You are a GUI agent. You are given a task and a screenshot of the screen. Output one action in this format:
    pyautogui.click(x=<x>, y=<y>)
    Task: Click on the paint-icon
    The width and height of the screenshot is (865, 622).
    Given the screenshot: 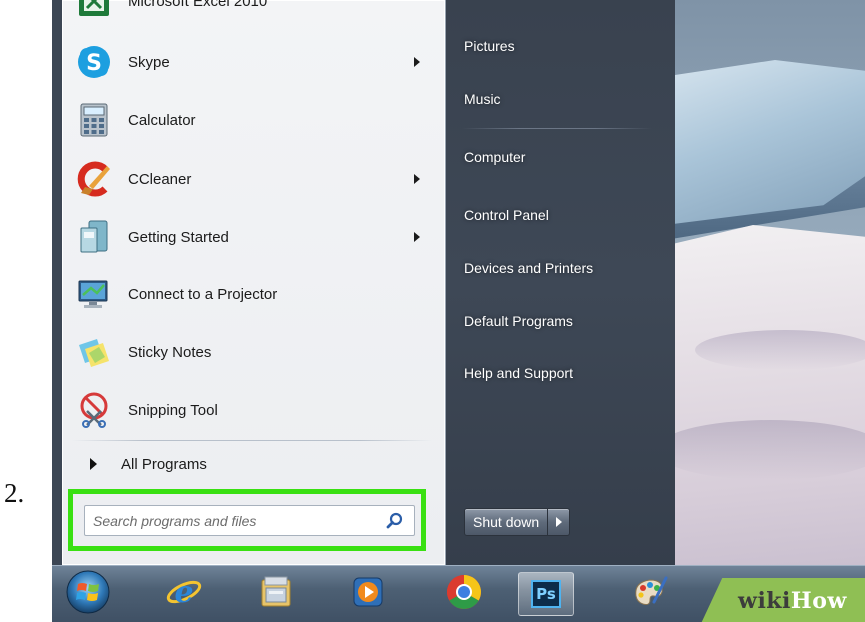 What is the action you would take?
    pyautogui.click(x=650, y=594)
    